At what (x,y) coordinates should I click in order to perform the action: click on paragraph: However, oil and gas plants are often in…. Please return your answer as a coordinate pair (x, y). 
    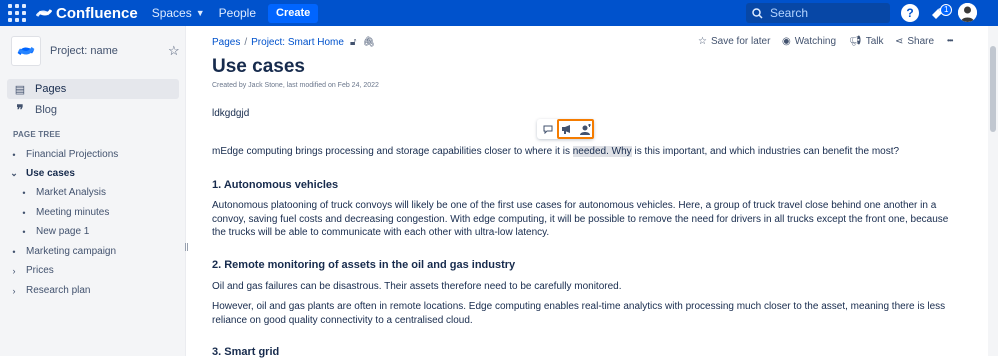
    Looking at the image, I should click on (579, 313).